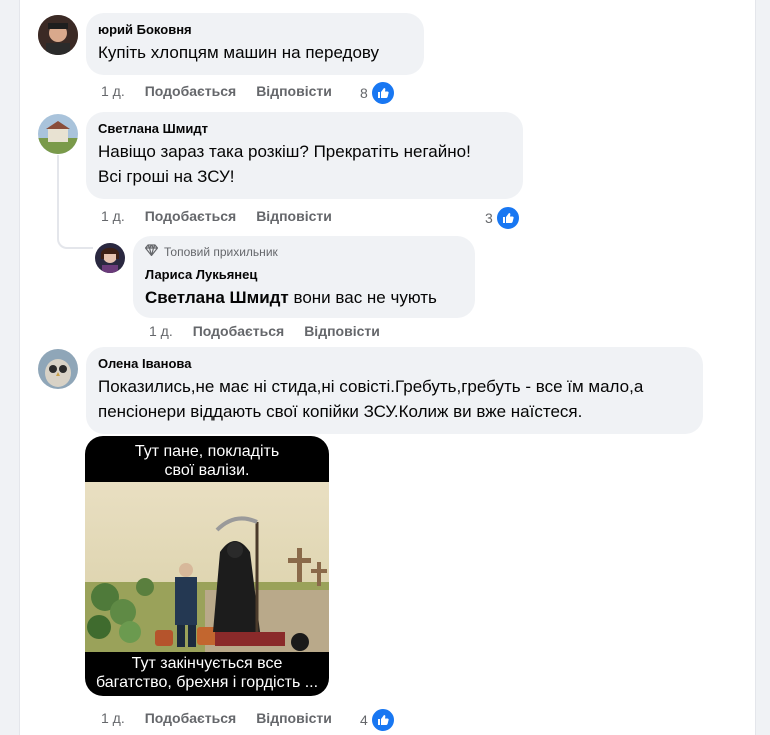 The image size is (770, 735). Describe the element at coordinates (166, 176) in the screenshot. I see `comment-text-line: Всі гроші на ЗСУ!` at that location.